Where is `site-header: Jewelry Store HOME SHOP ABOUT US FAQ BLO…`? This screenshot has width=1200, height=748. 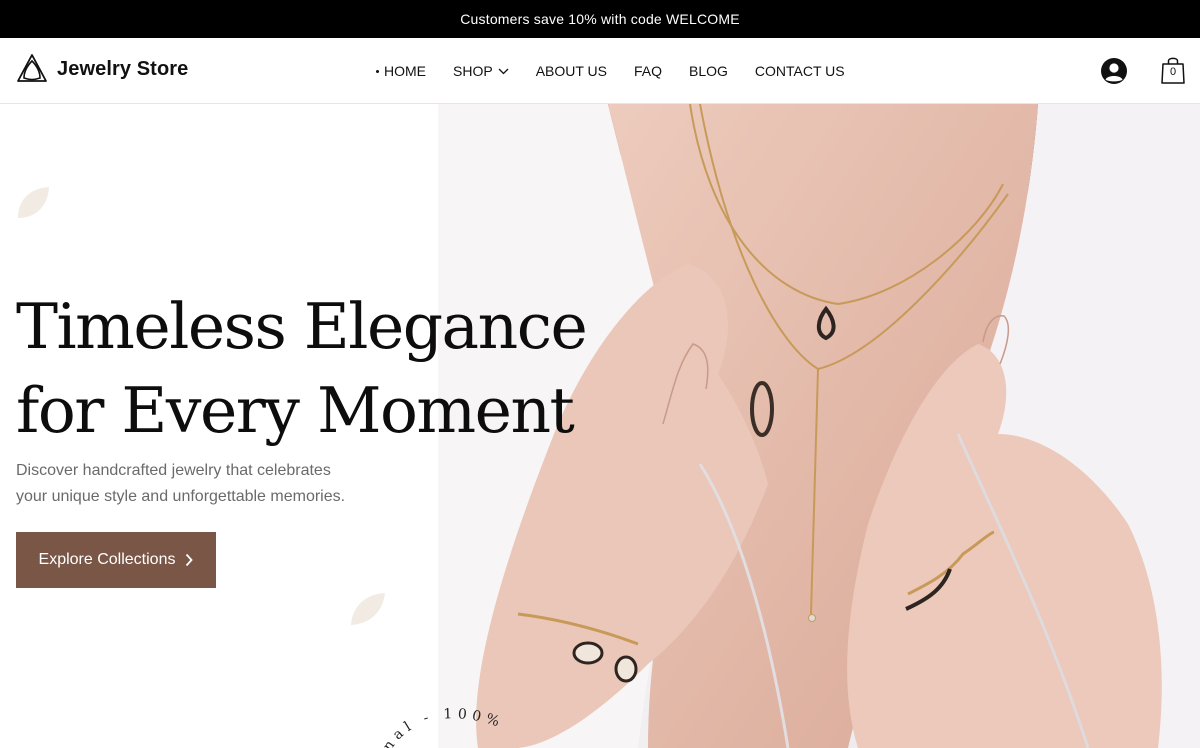 site-header: Jewelry Store HOME SHOP ABOUT US FAQ BLO… is located at coordinates (600, 71).